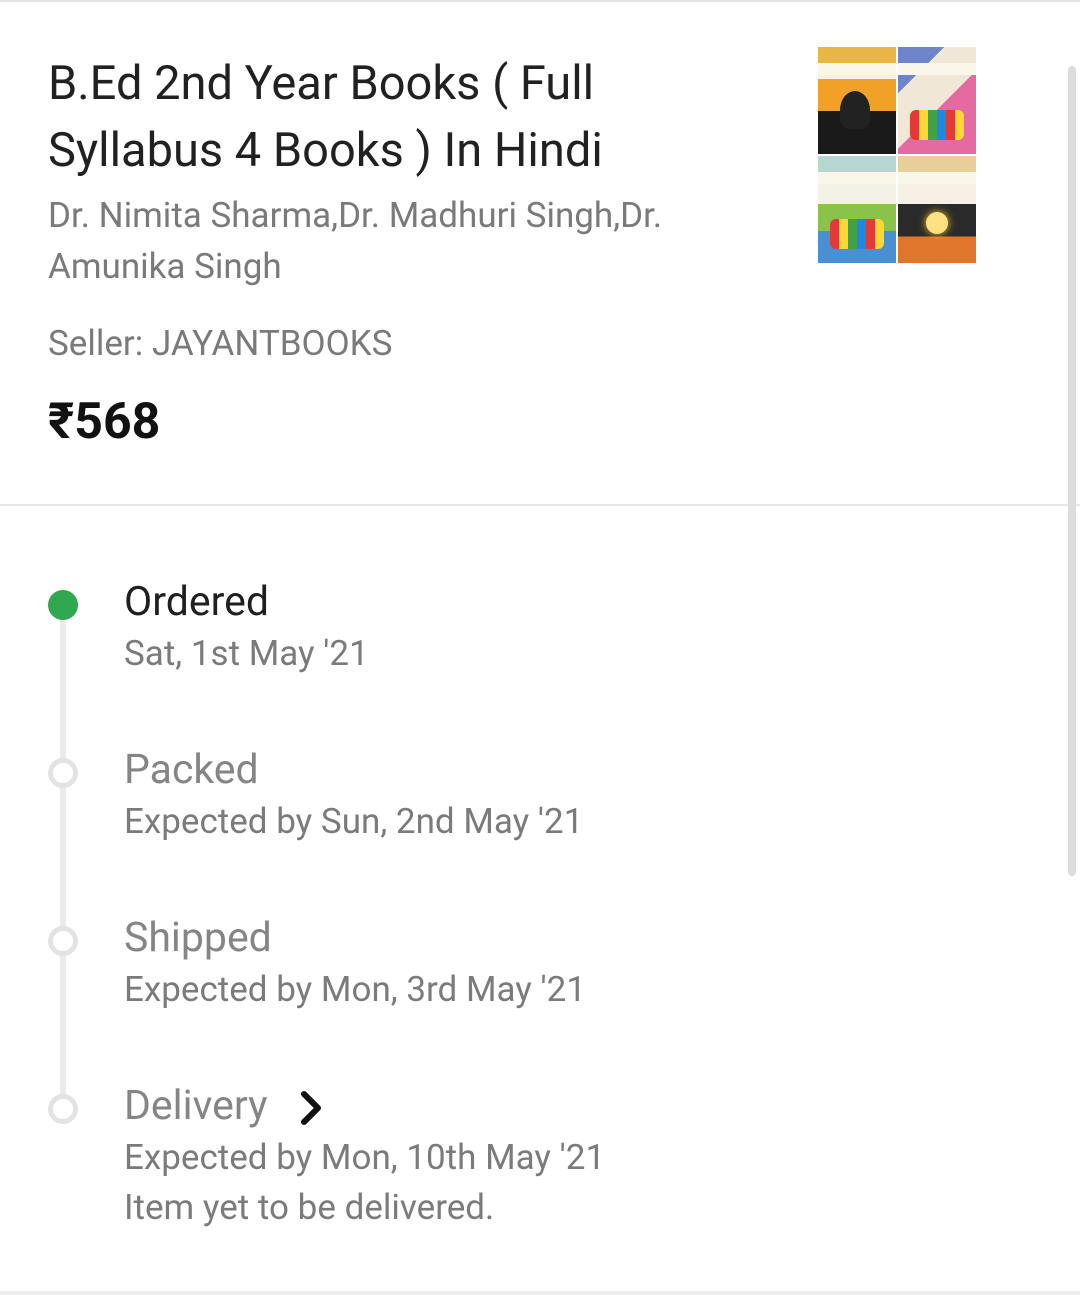 This screenshot has height=1295, width=1080. What do you see at coordinates (191, 770) in the screenshot?
I see `step-label: Packed` at bounding box center [191, 770].